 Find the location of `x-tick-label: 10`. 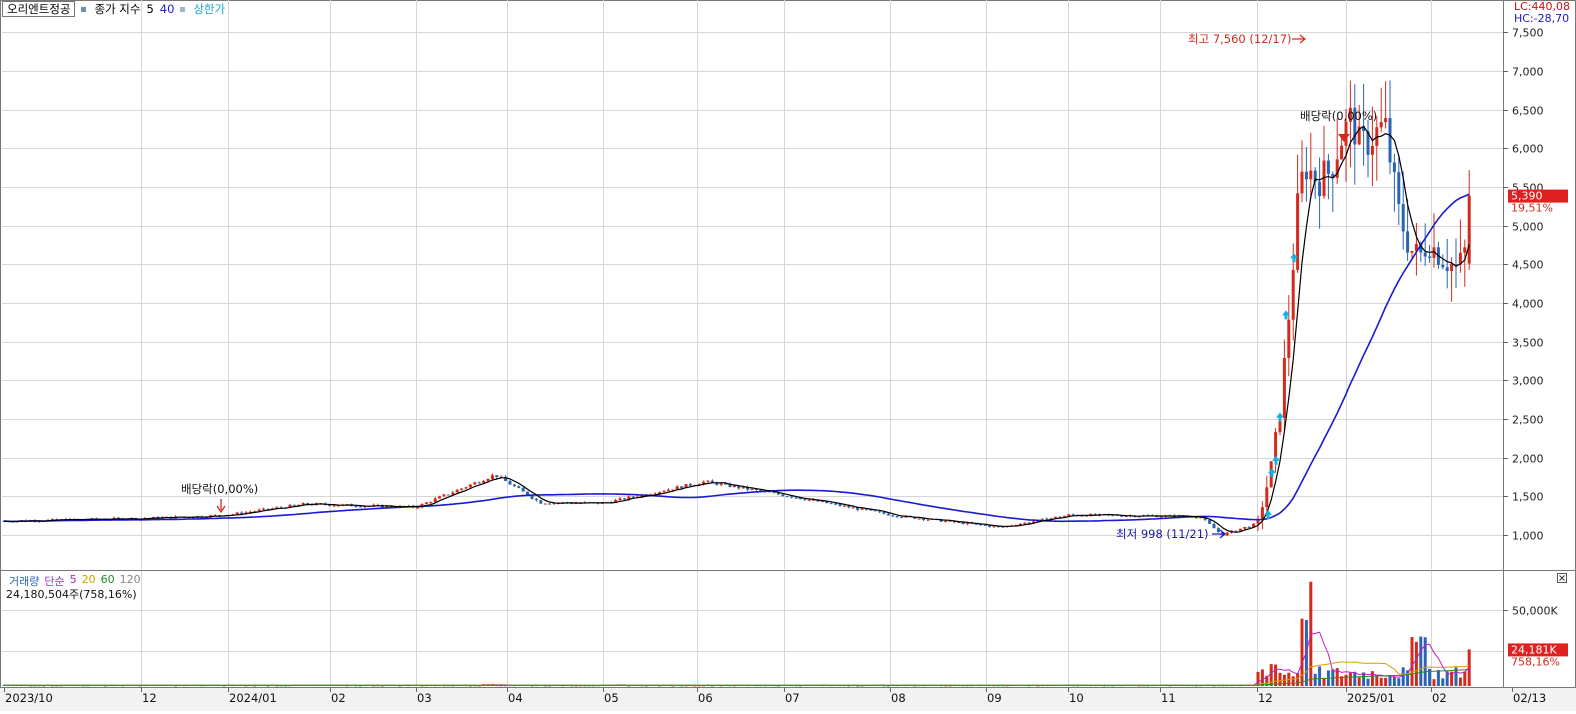

x-tick-label: 10 is located at coordinates (1076, 698).